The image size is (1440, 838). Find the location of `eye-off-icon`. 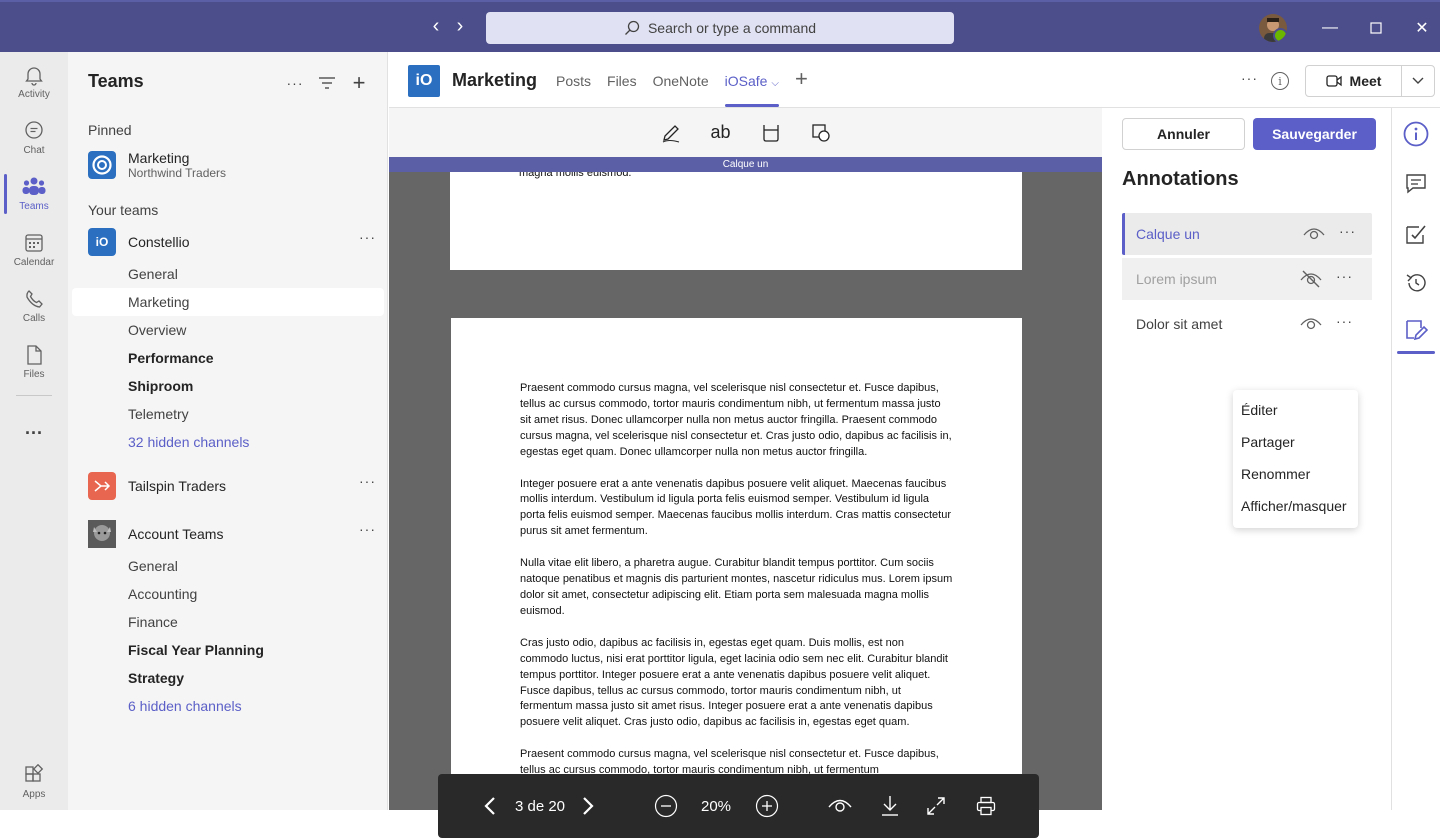

eye-off-icon is located at coordinates (1311, 279).